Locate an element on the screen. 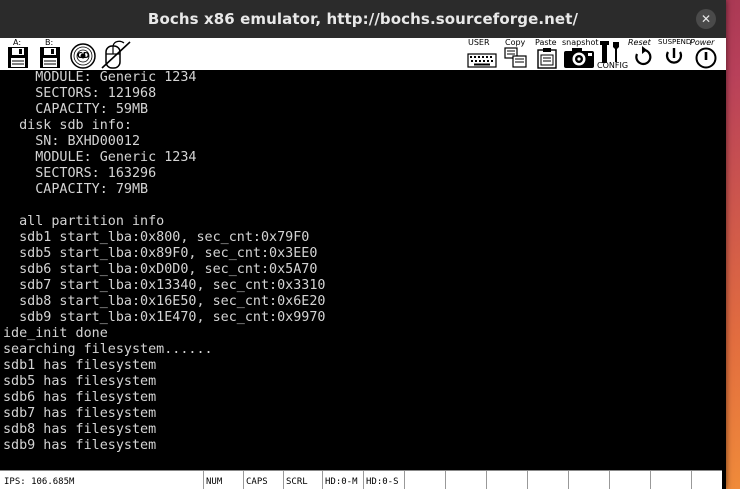  console-line: sdb9 start_lba:0x1E470, sec_cnt:0x9970 is located at coordinates (164, 317).